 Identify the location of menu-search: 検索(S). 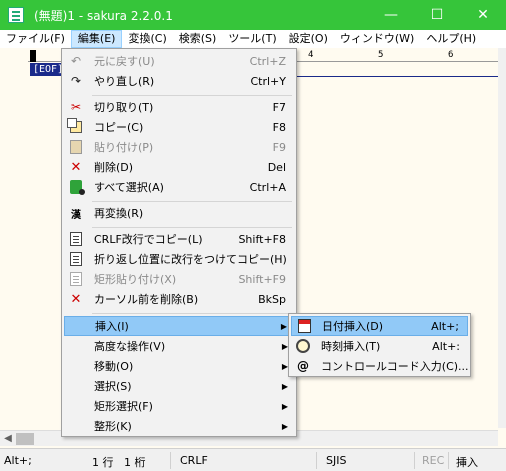
(198, 39).